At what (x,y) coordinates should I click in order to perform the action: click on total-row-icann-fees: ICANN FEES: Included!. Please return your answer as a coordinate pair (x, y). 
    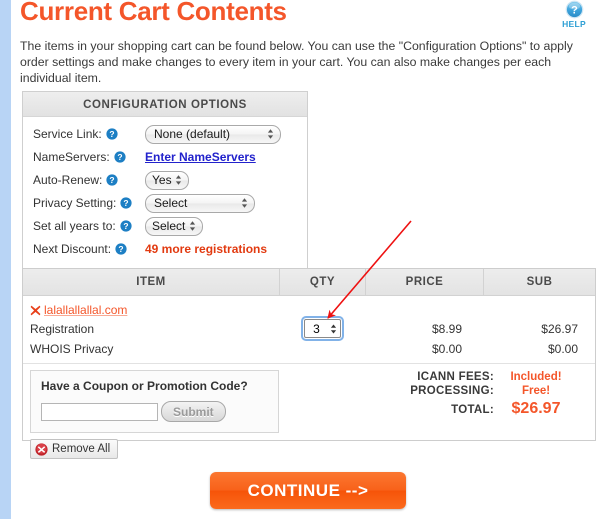
    Looking at the image, I should click on (428, 377).